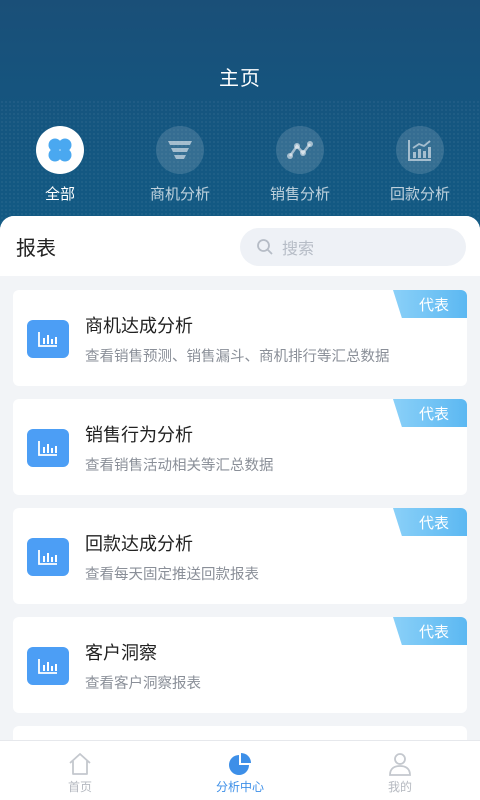 This screenshot has height=800, width=480. Describe the element at coordinates (399, 787) in the screenshot. I see `tab-label: 我的` at that location.